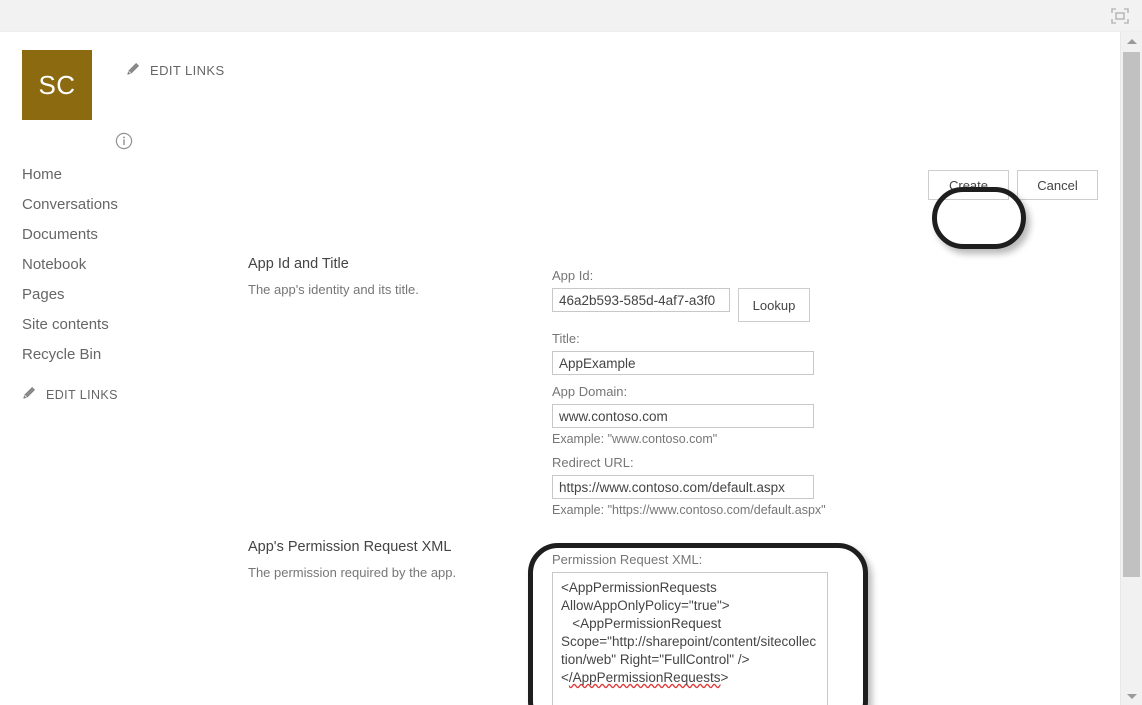 This screenshot has width=1142, height=705. I want to click on scroll-down-triangle, so click(1131, 696).